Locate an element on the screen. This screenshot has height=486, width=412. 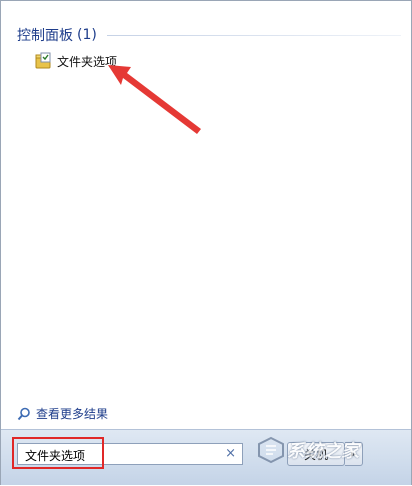
result-item-folder-options: 文件夹选项 is located at coordinates (75, 61).